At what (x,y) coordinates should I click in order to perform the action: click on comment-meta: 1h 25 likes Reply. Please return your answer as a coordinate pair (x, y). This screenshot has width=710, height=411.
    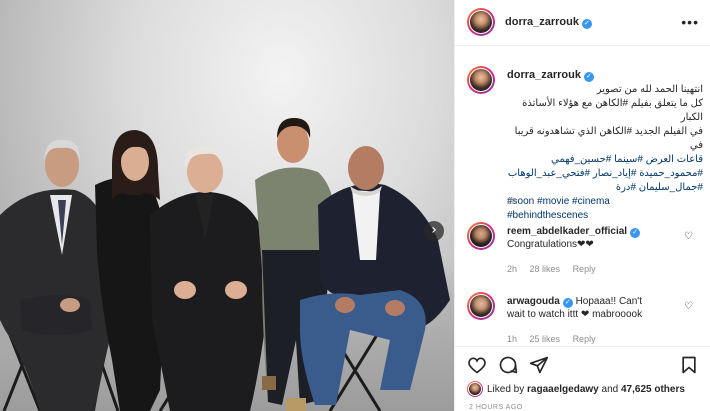
    Looking at the image, I should click on (556, 339).